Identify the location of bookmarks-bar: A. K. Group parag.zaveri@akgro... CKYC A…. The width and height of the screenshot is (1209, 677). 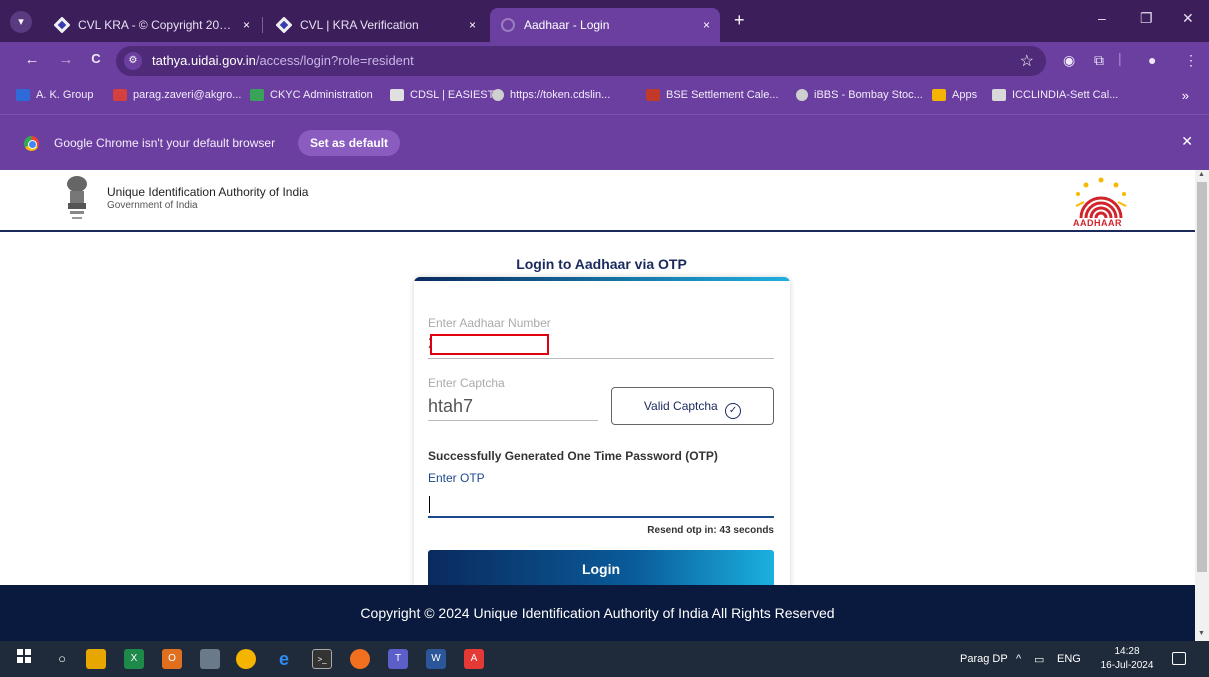
(604, 97).